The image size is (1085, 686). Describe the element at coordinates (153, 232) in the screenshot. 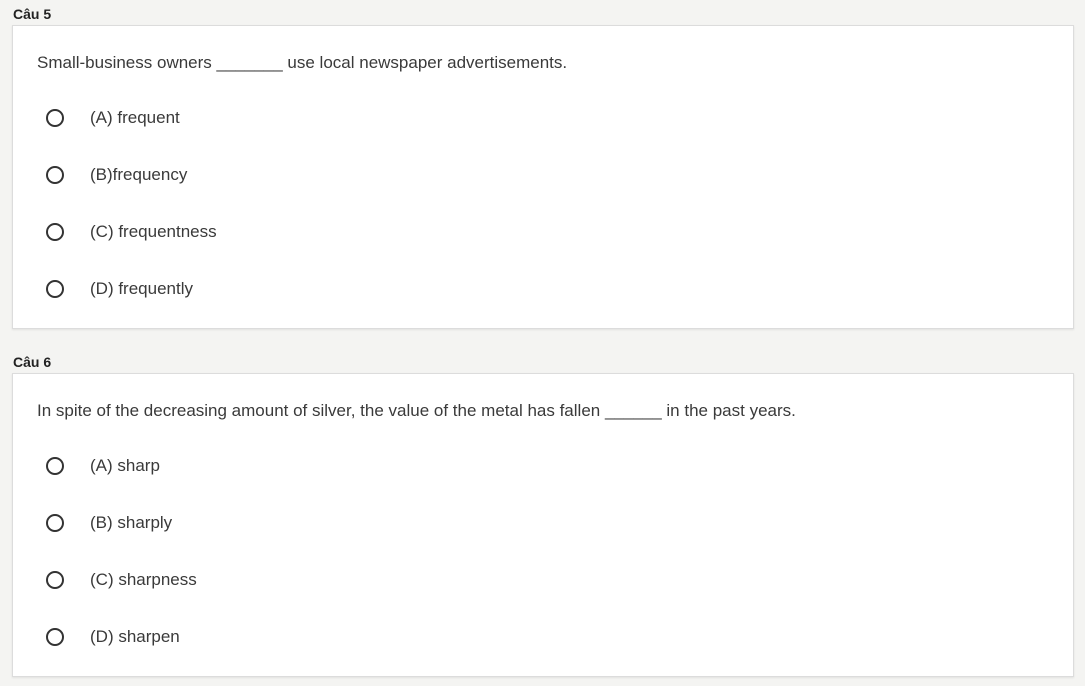

I see `option-label: (C) frequentness` at that location.